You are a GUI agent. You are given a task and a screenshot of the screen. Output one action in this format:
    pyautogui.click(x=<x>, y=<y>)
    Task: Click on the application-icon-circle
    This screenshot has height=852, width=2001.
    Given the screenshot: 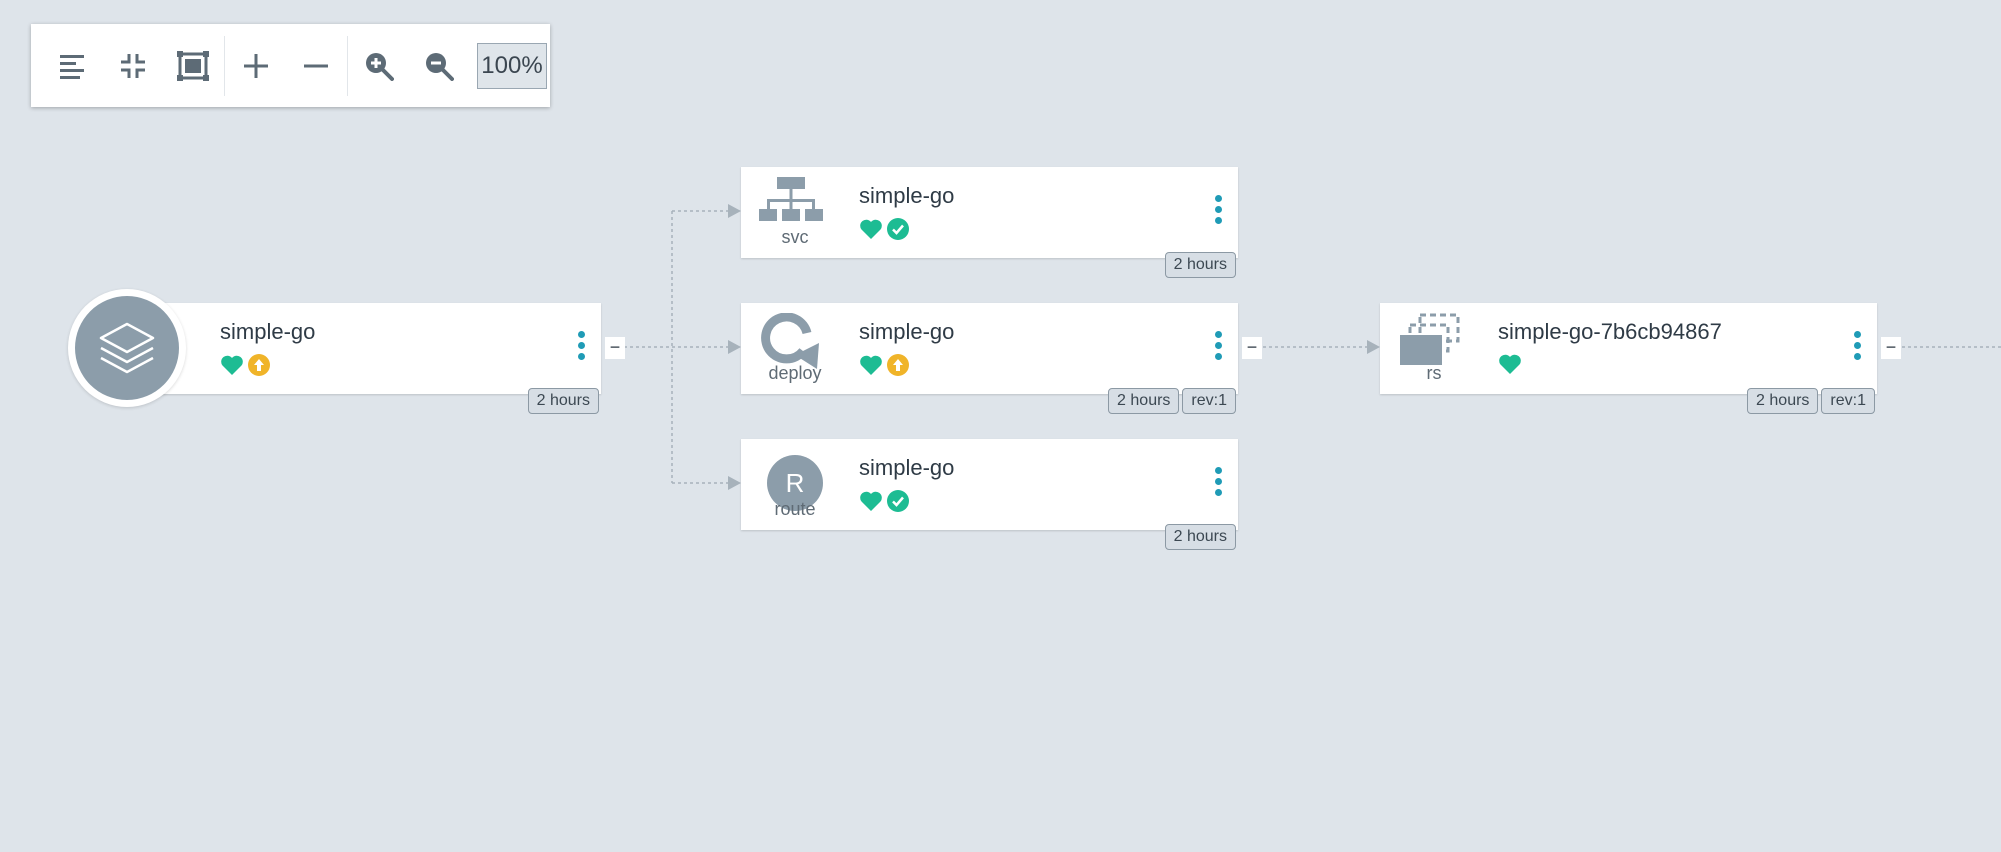 What is the action you would take?
    pyautogui.click(x=127, y=348)
    